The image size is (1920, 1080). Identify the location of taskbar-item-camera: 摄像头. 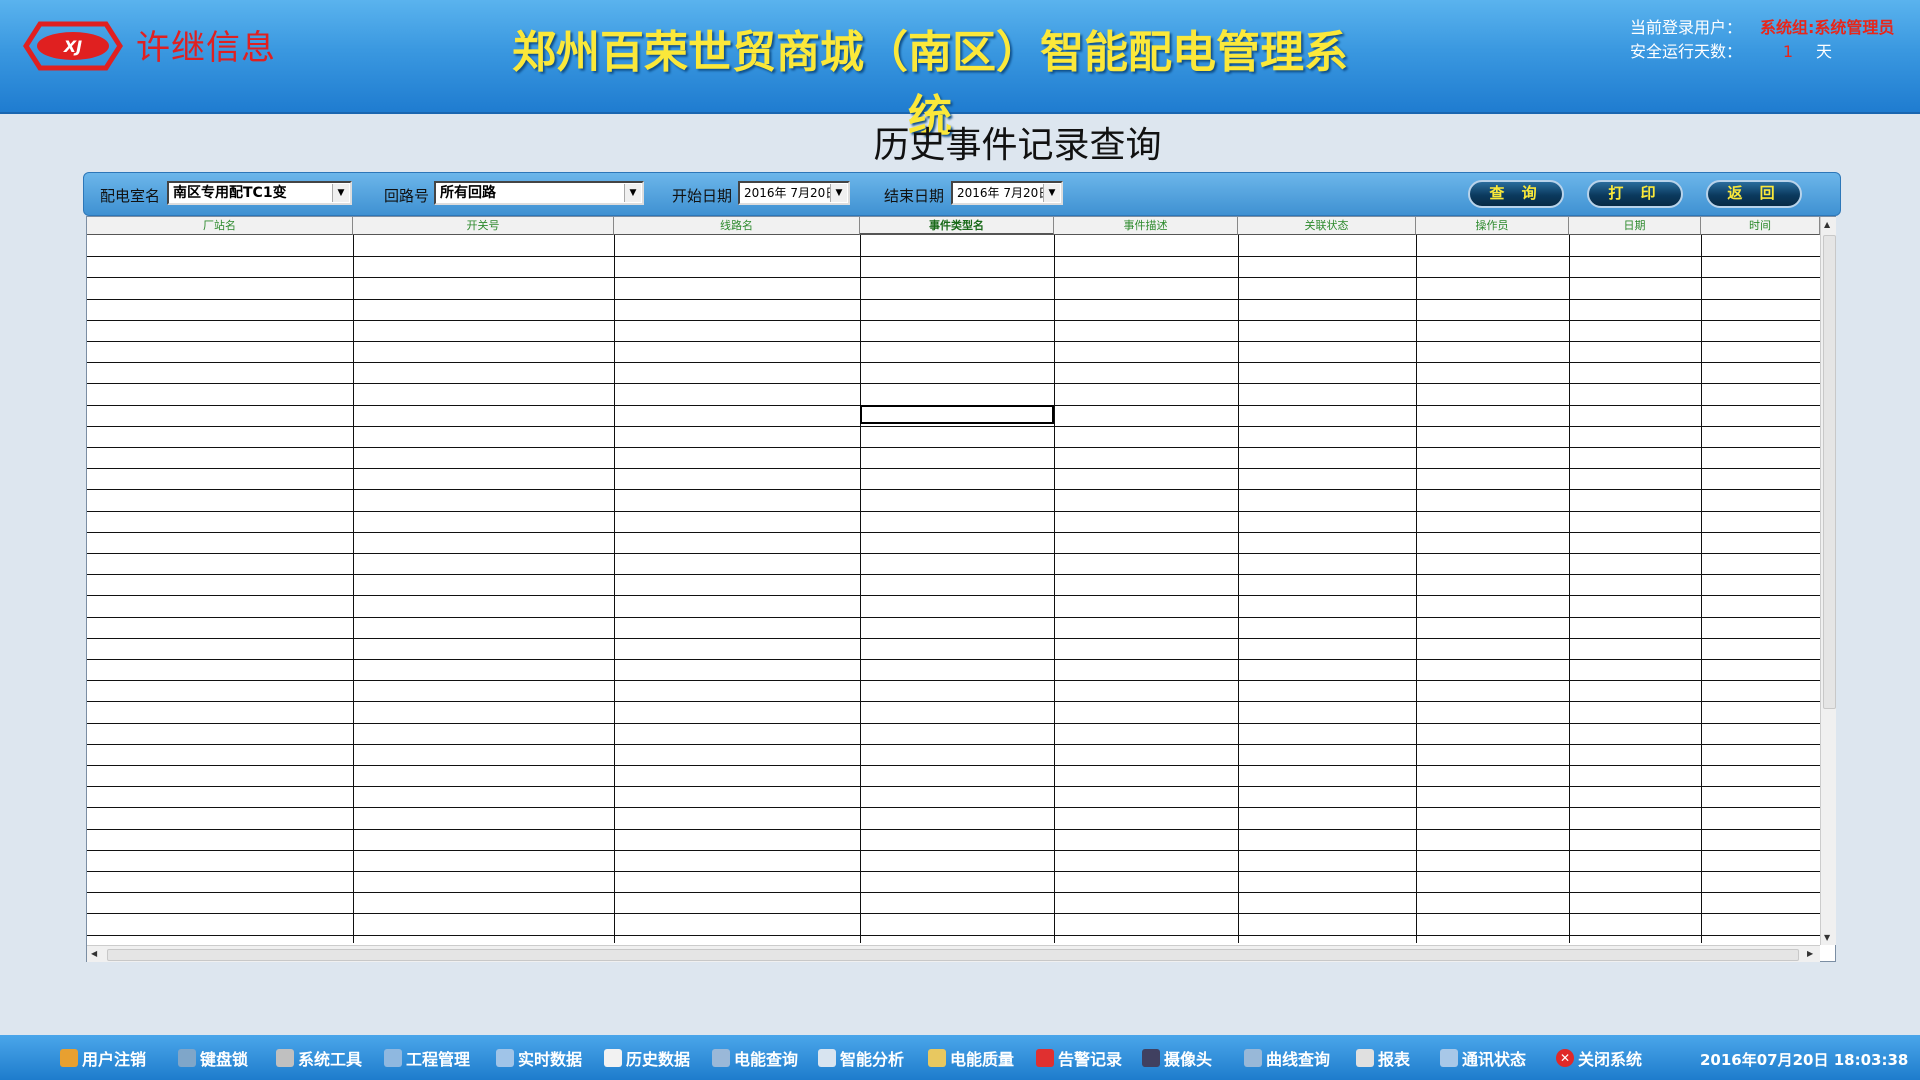
(1177, 1058).